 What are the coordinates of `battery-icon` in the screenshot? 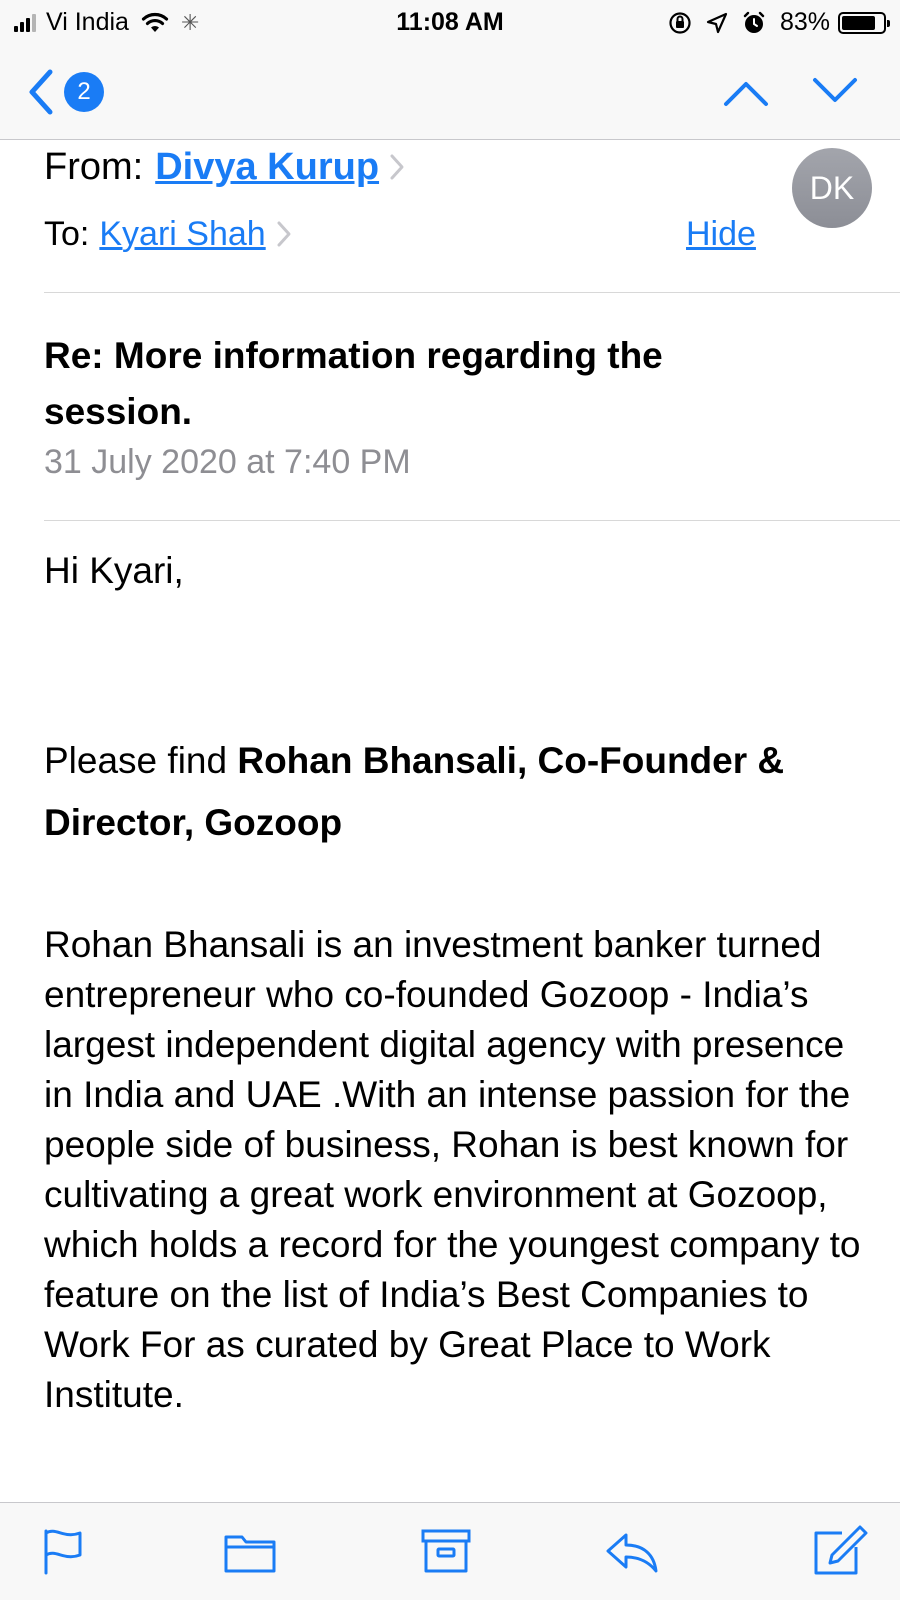 It's located at (864, 22).